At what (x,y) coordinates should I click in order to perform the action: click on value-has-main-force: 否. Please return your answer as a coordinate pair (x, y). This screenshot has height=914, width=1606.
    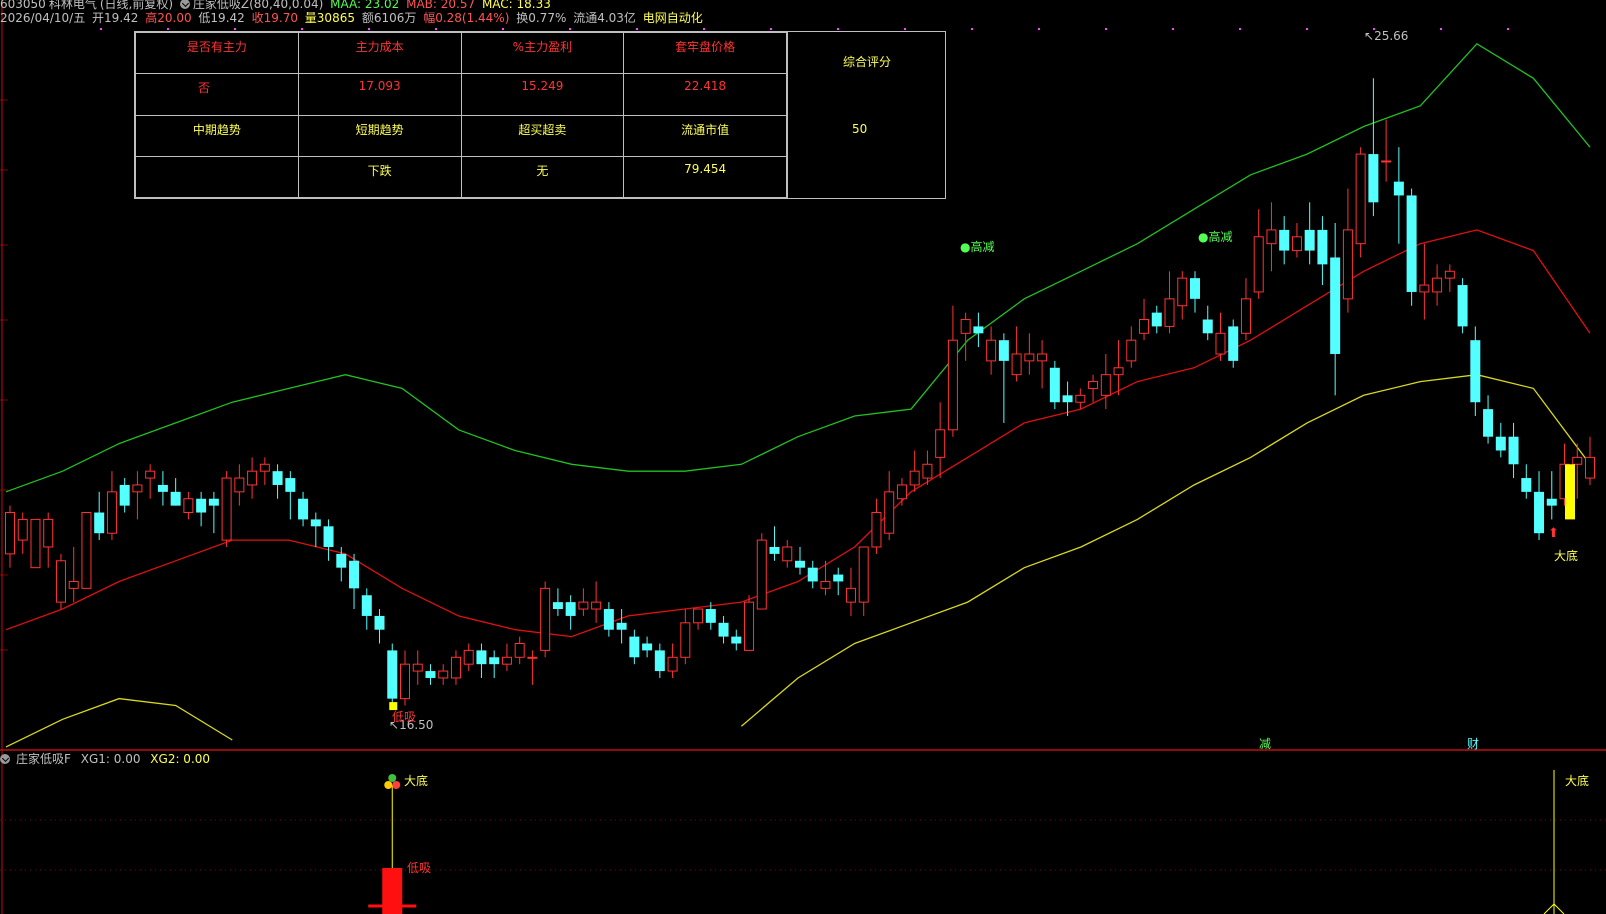
    Looking at the image, I should click on (217, 94).